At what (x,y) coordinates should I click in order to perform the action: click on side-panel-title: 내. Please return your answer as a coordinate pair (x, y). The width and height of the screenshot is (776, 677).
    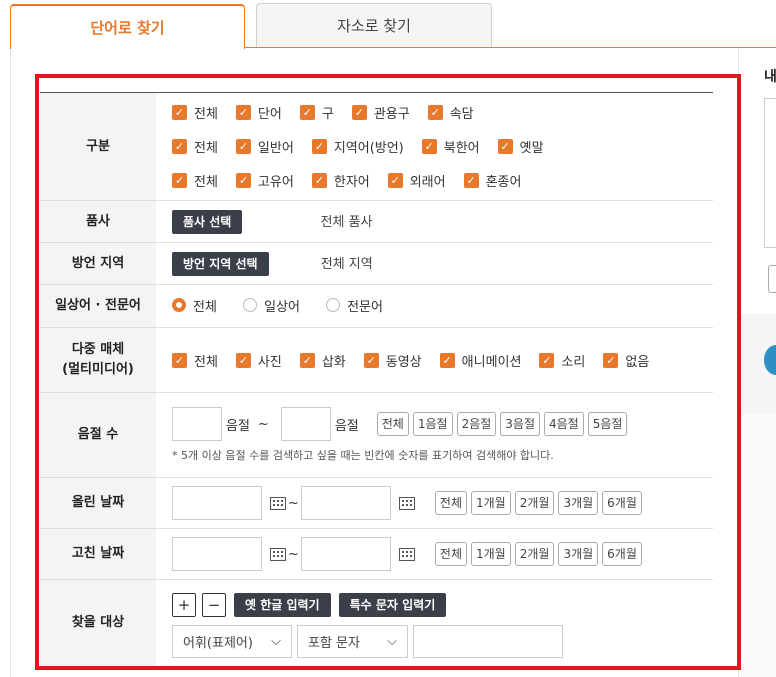
    Looking at the image, I should click on (770, 77).